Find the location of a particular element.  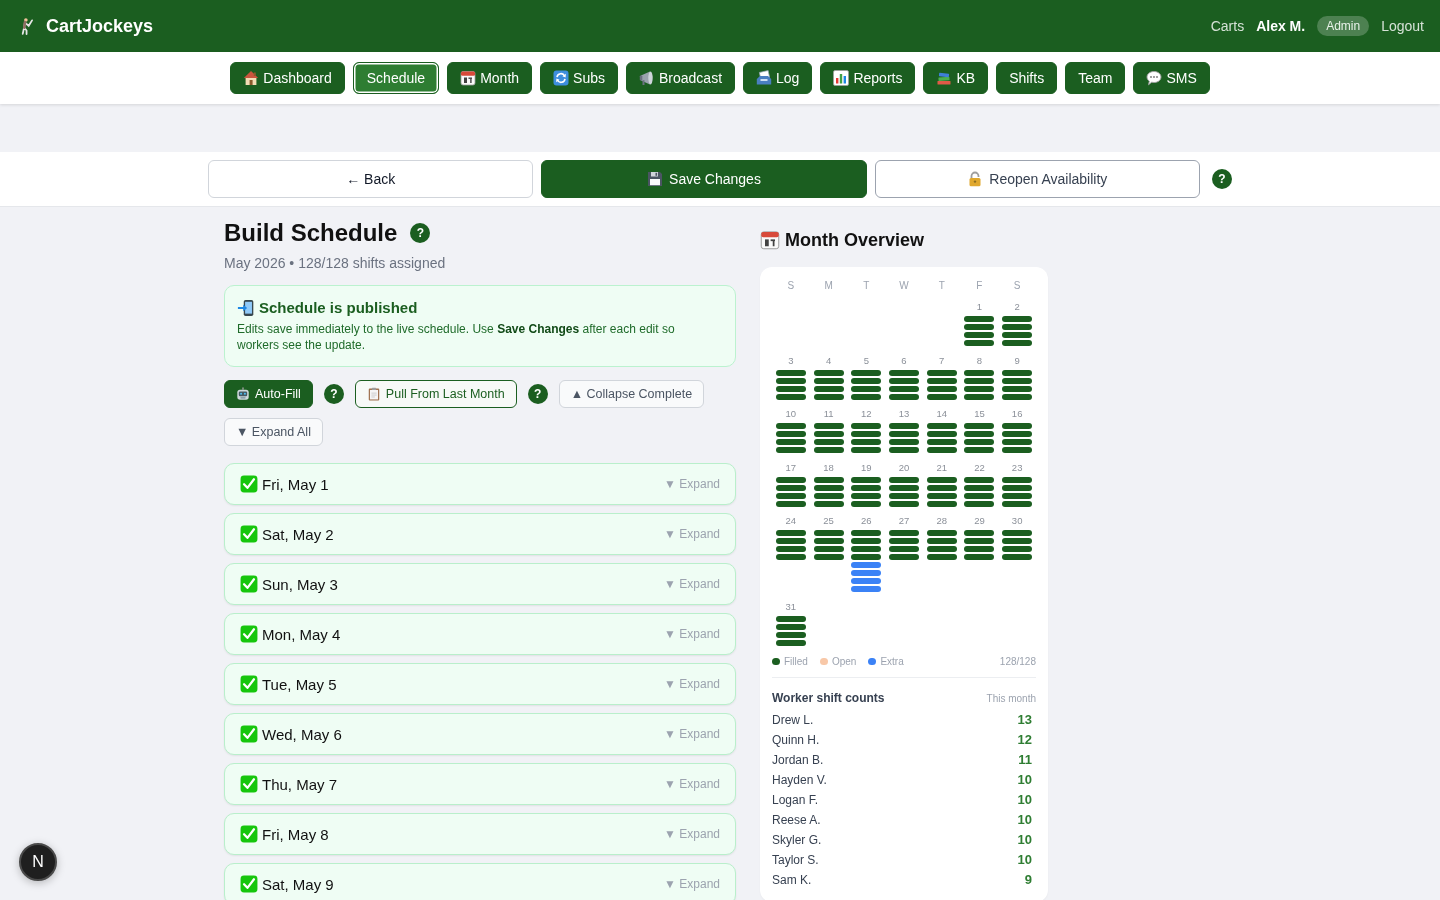

day-label: Fri, May 1 is located at coordinates (296, 484).